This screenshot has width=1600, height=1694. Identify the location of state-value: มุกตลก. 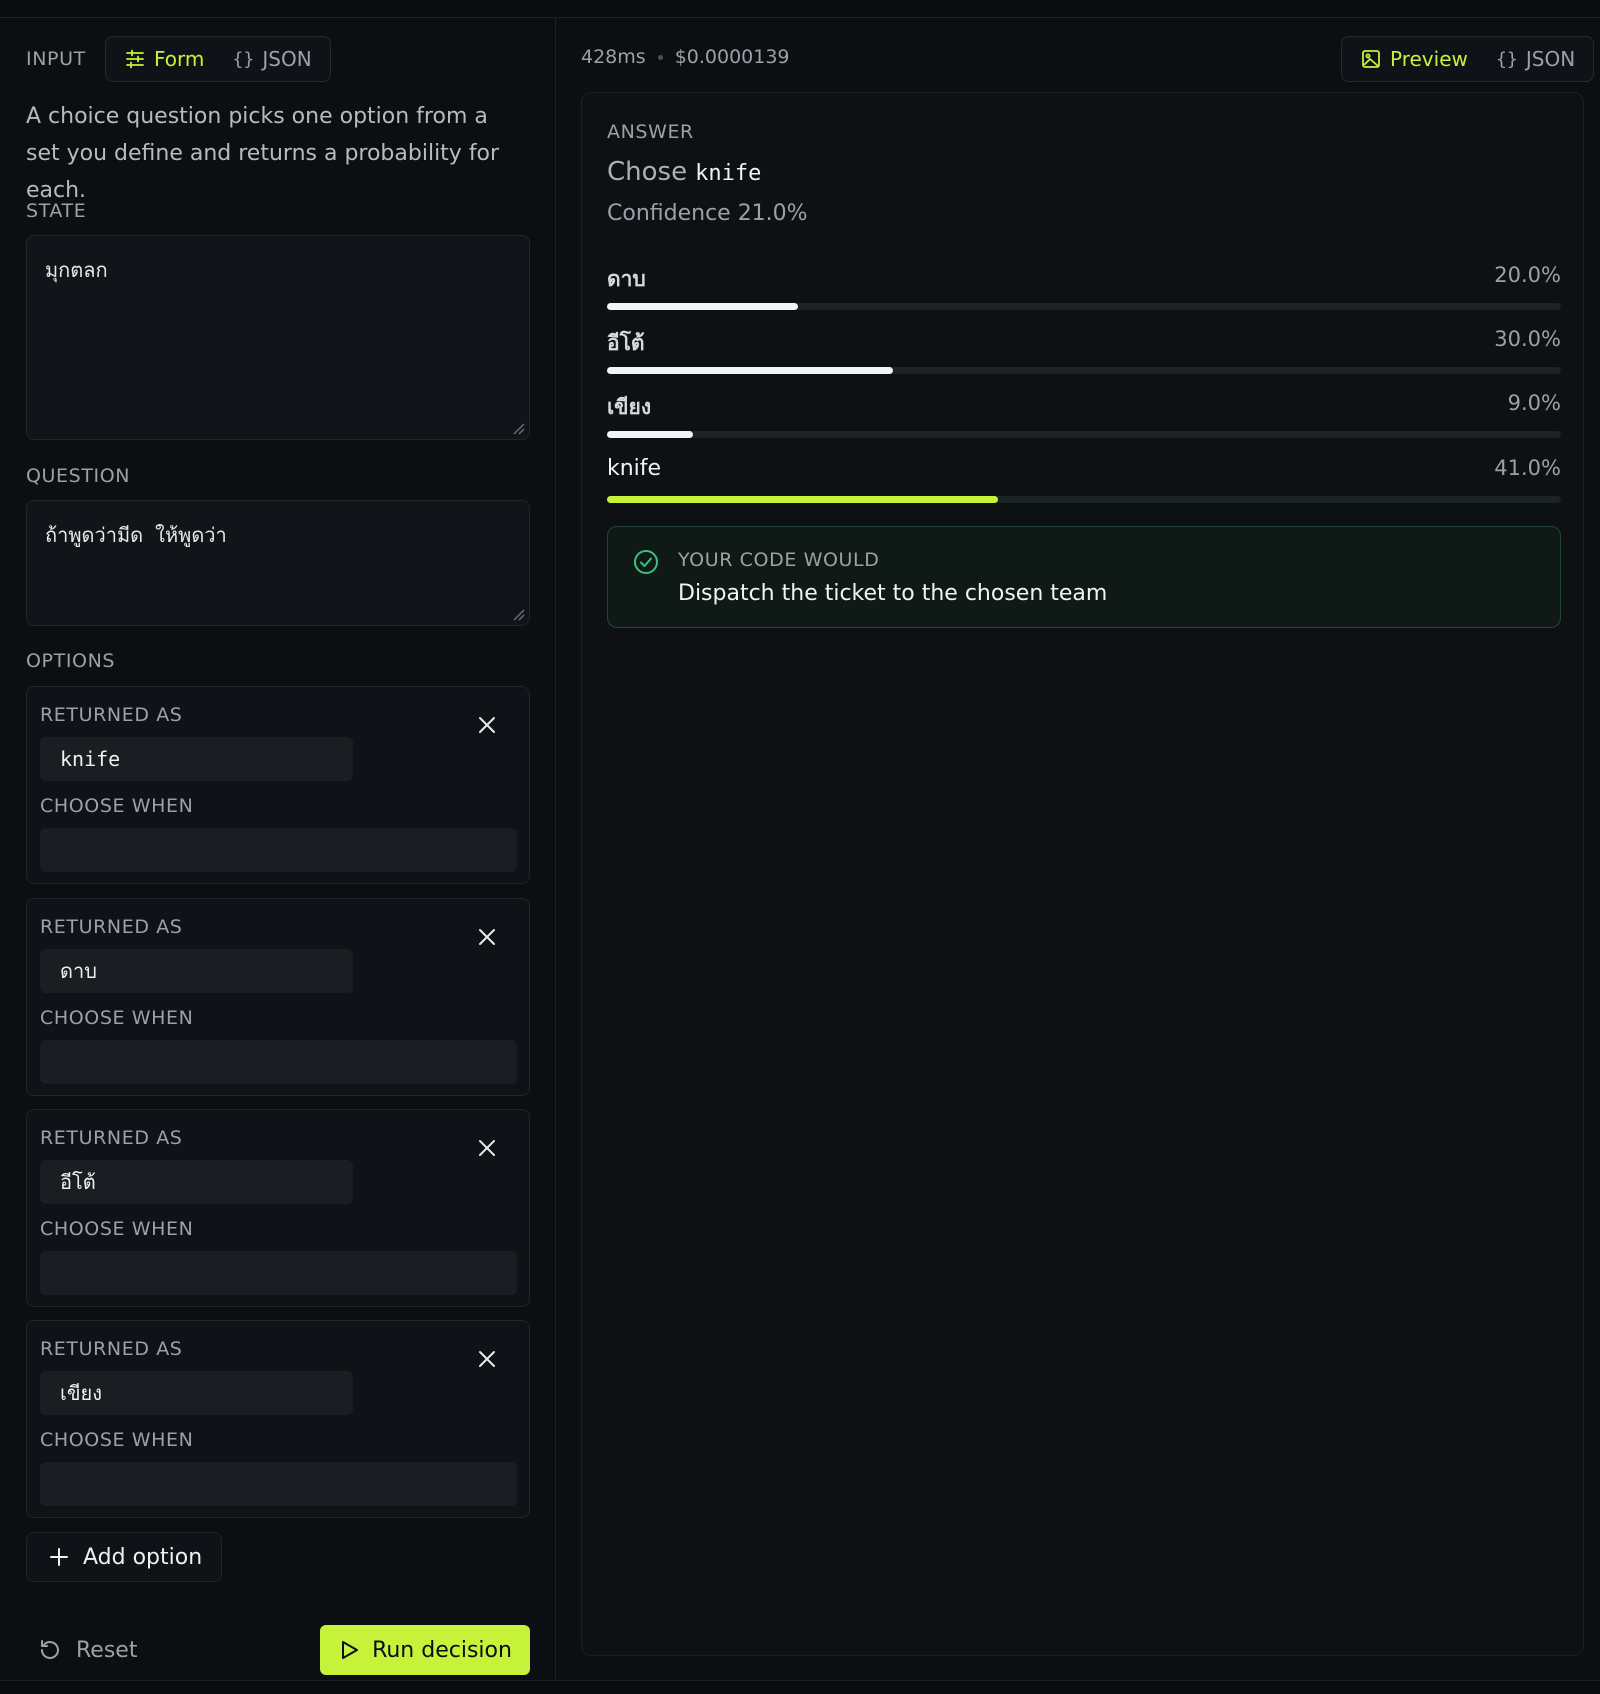
(76, 270).